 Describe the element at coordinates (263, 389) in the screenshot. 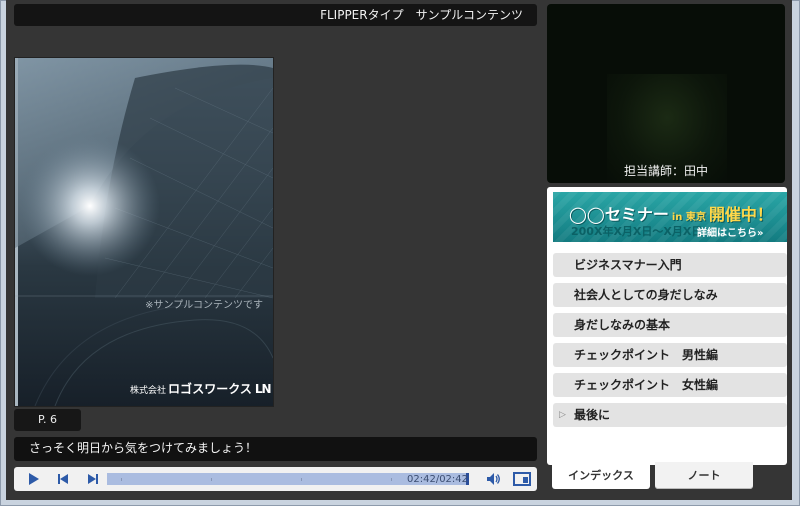

I see `logo-mark: LN` at that location.